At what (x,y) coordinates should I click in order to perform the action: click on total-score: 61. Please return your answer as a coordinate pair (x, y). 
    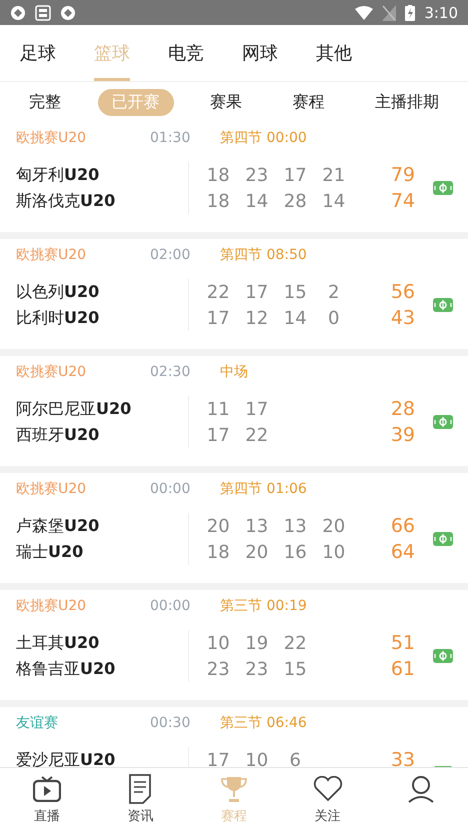
    Looking at the image, I should click on (402, 669).